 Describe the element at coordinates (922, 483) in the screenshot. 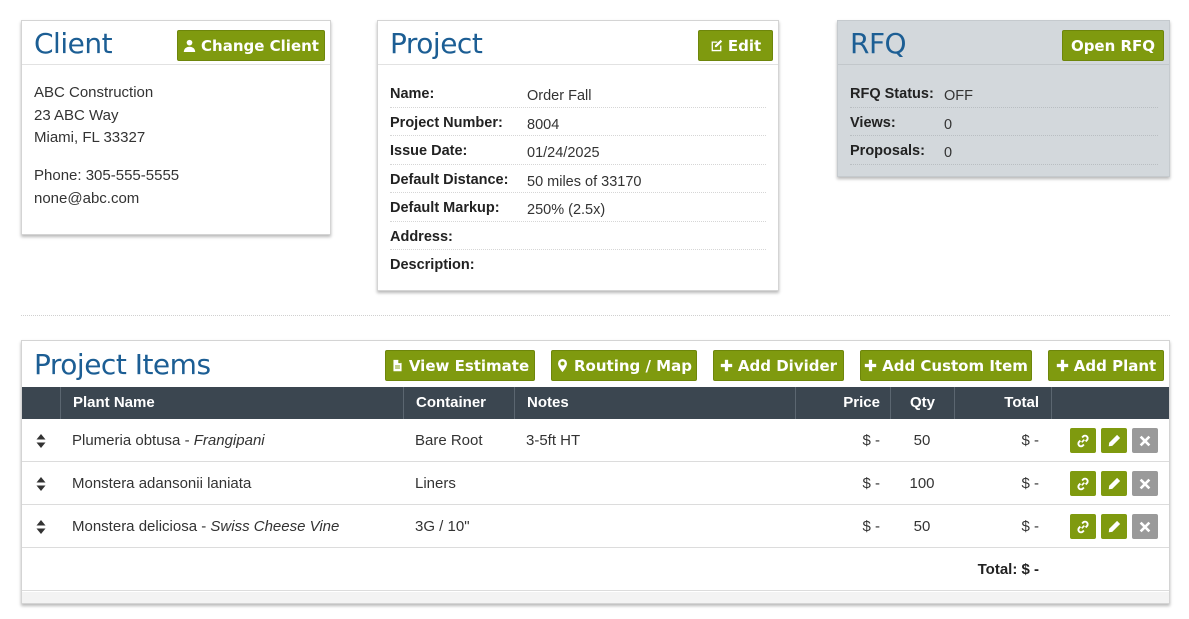

I see `qty-cell: 100` at that location.